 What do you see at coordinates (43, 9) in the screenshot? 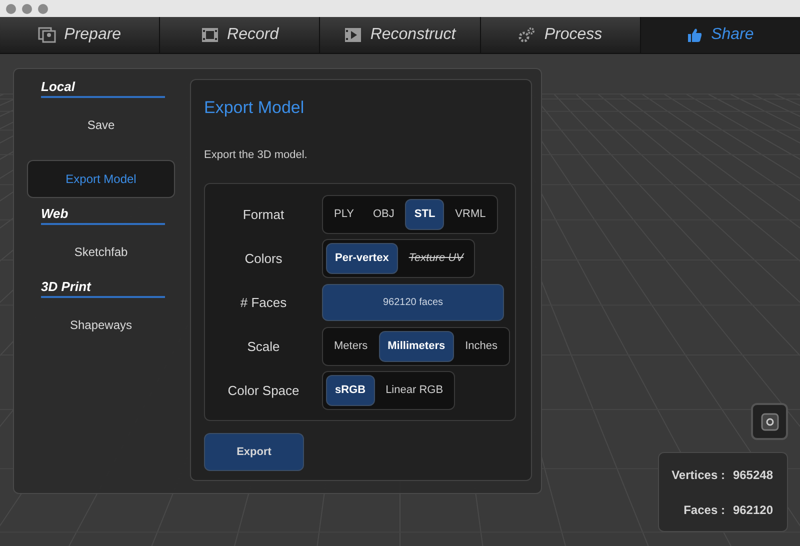
I see `zoom-button` at bounding box center [43, 9].